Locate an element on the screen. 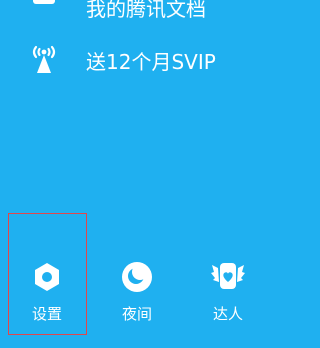 This screenshot has width=320, height=348. expert-button: 达人 is located at coordinates (228, 292).